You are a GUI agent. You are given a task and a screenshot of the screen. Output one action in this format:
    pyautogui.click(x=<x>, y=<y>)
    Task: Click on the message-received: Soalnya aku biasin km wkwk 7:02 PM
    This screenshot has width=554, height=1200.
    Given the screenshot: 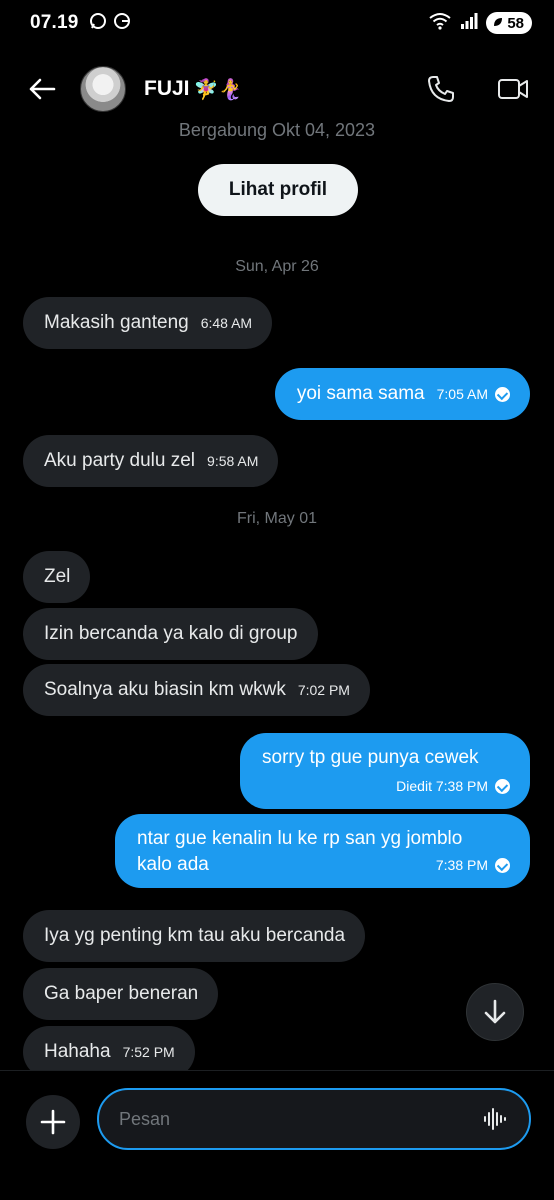 What is the action you would take?
    pyautogui.click(x=196, y=690)
    